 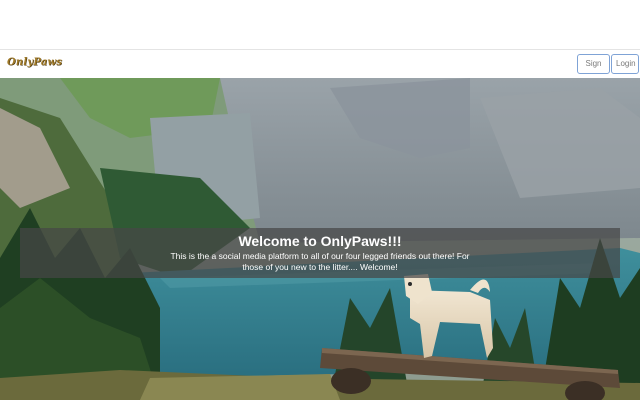 I want to click on browser-blank-area, so click(x=320, y=25).